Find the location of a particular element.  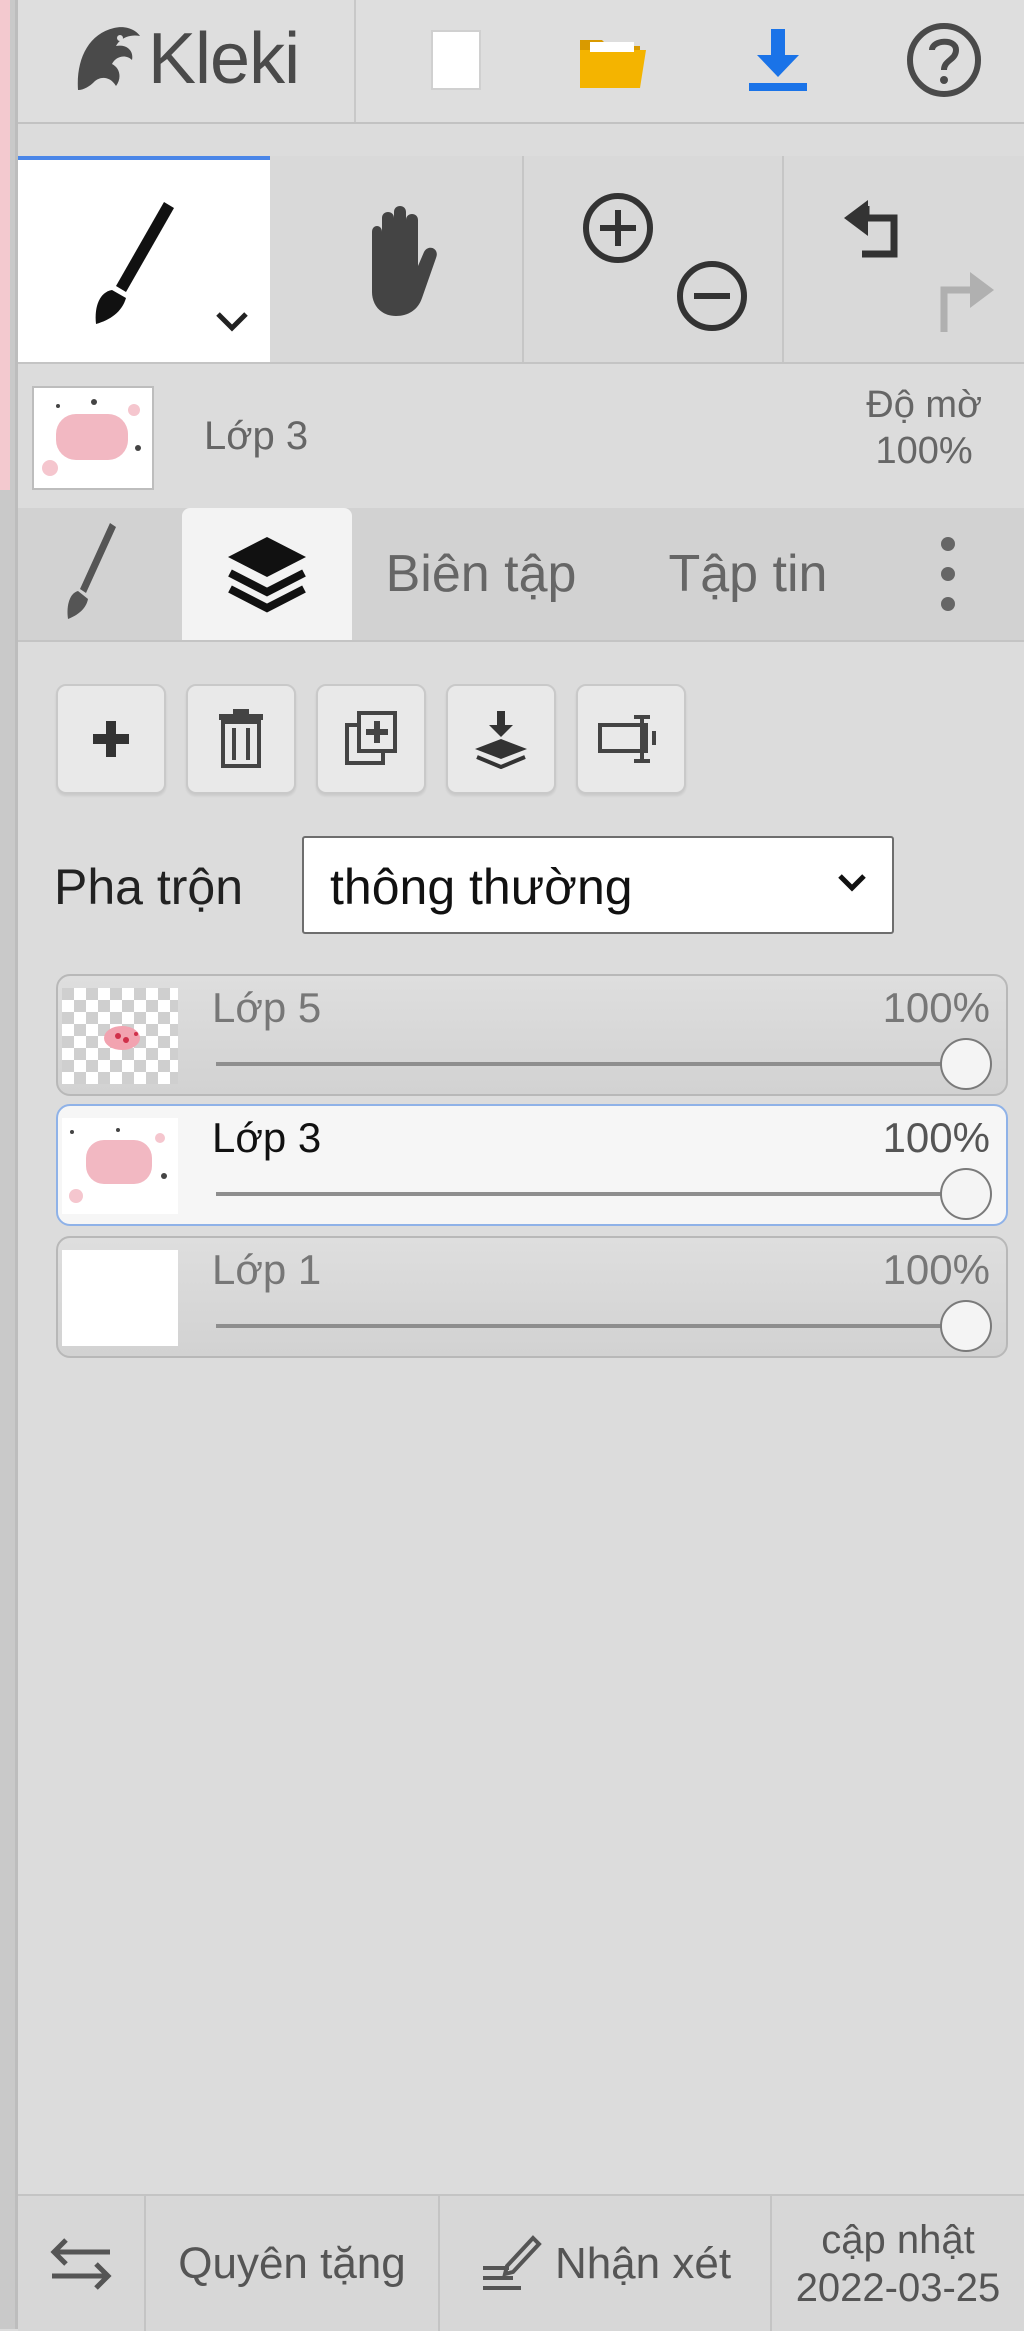

donate-button: Quyên tặng is located at coordinates (292, 2263).